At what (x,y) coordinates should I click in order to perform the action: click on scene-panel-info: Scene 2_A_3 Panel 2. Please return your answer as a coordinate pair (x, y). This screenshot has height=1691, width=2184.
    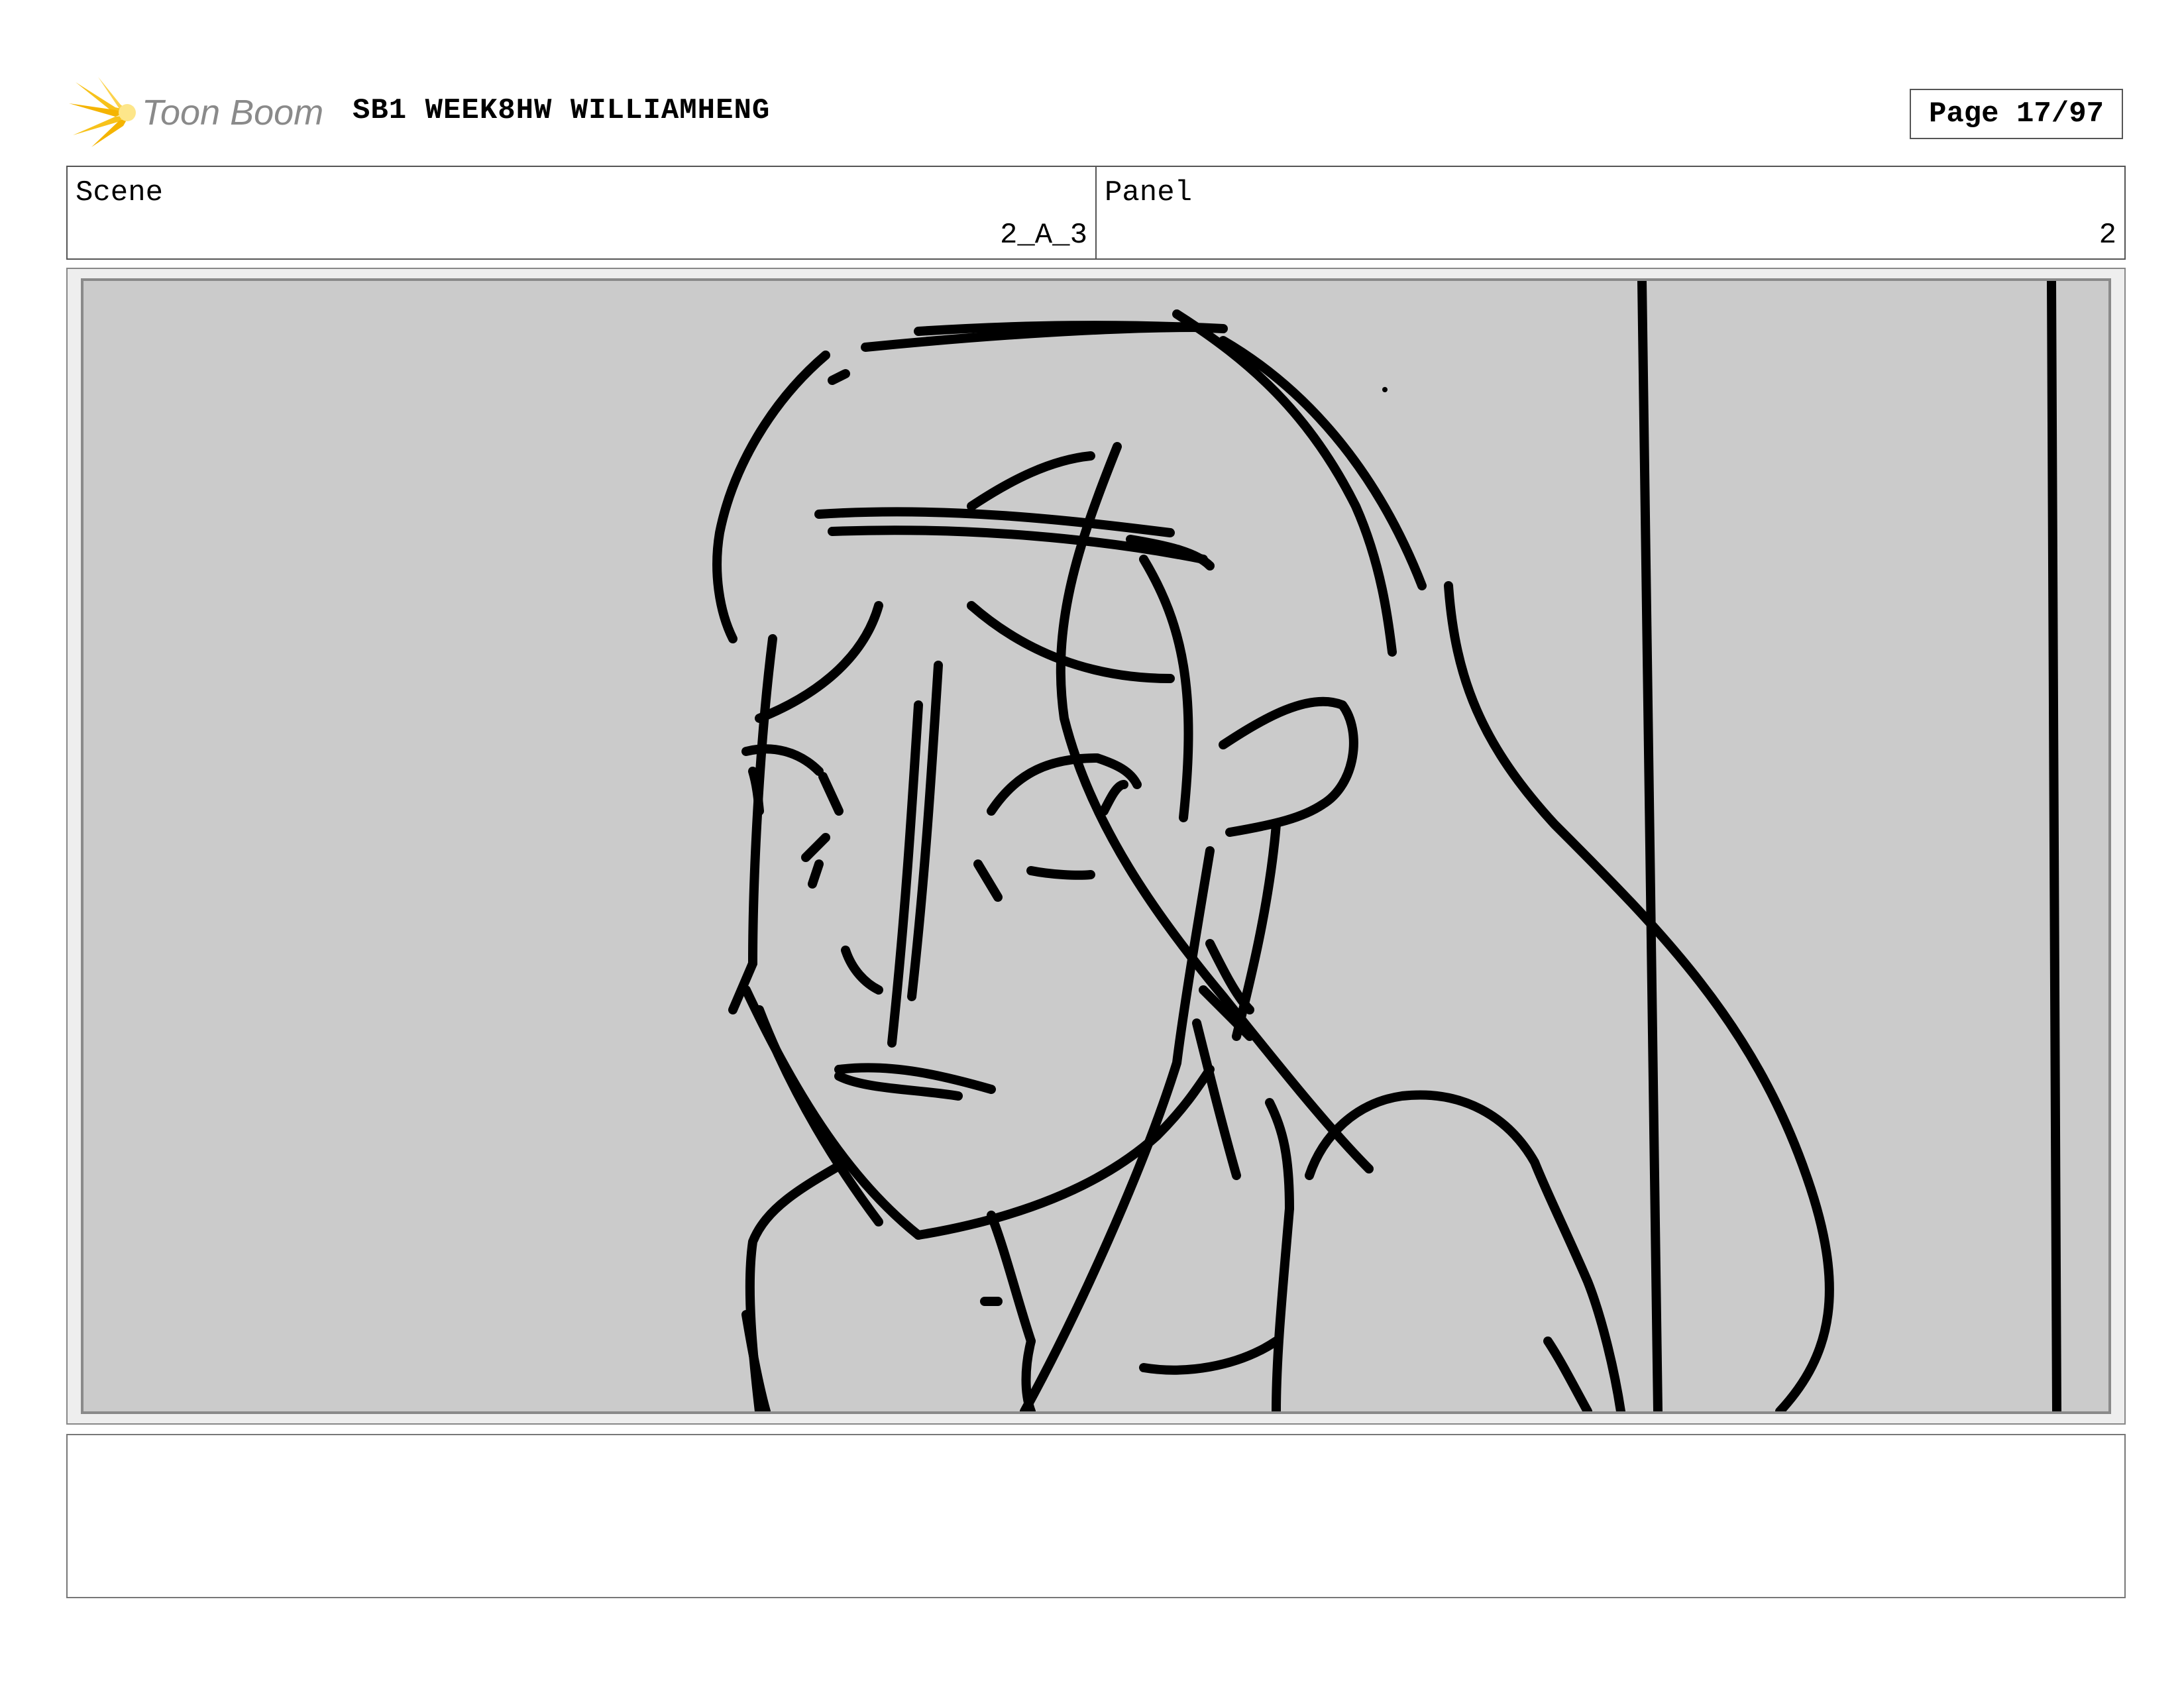
    Looking at the image, I should click on (1096, 213).